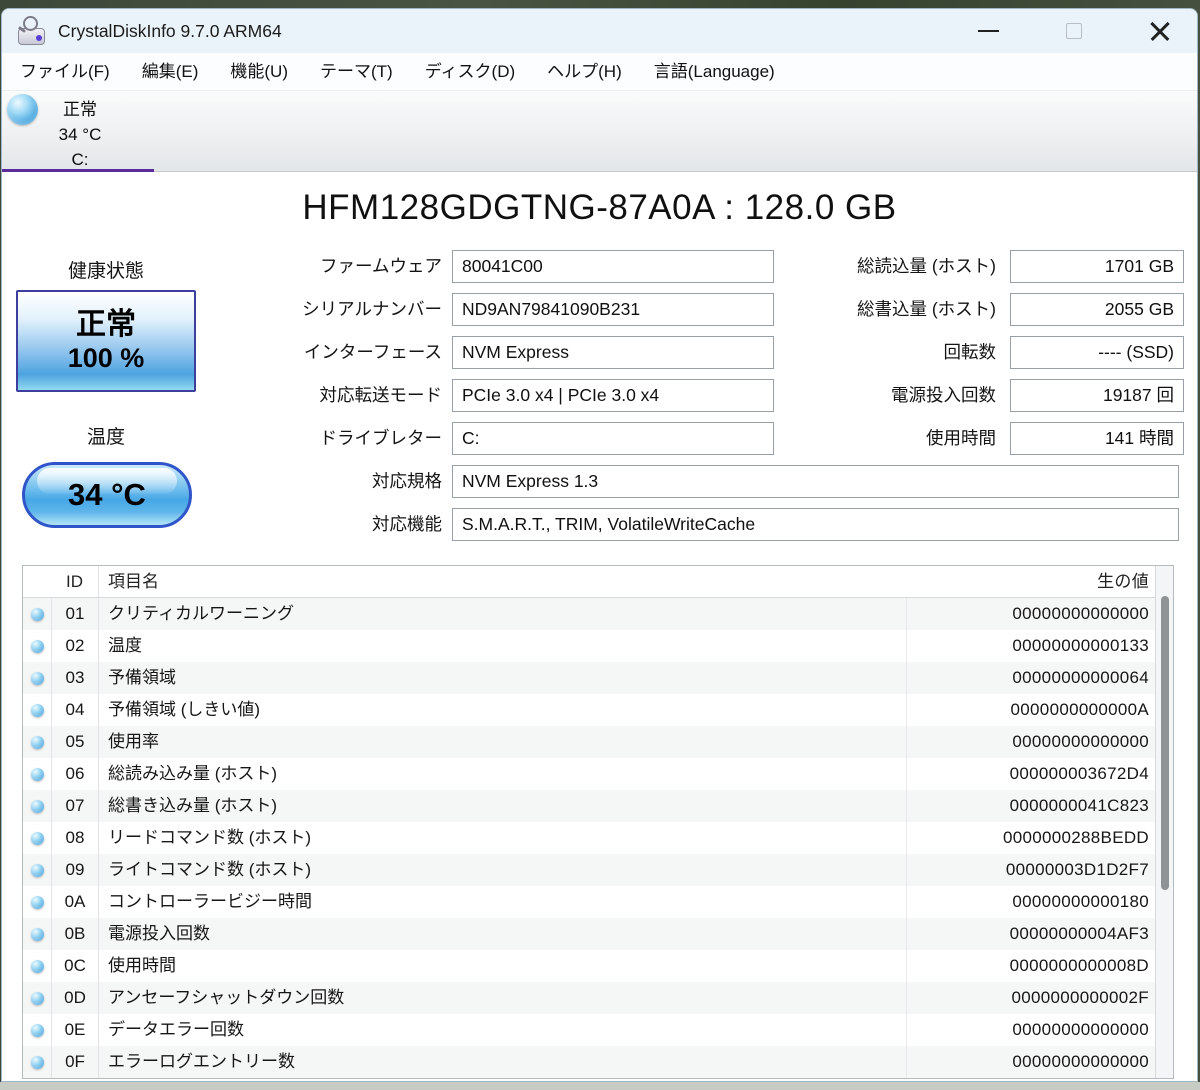 The width and height of the screenshot is (1200, 1090). I want to click on attribute-raw-value: 00000000004AF3, so click(1030, 934).